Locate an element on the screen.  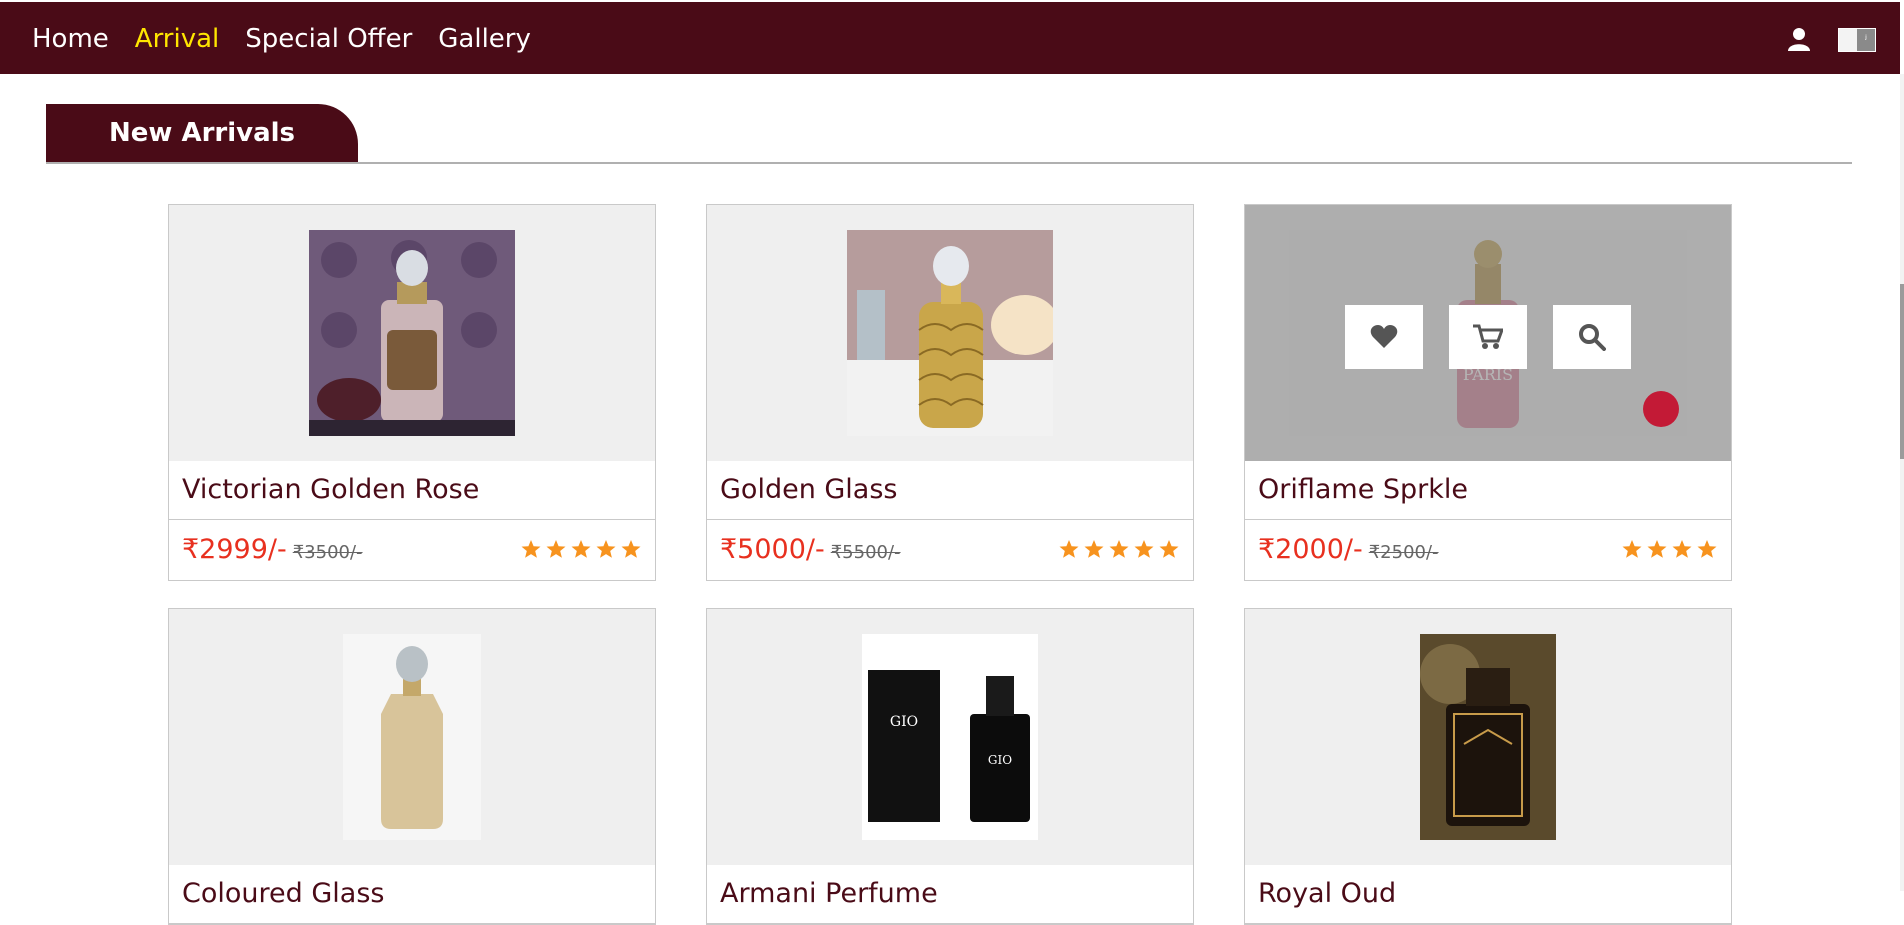
quick-view-button is located at coordinates (1592, 337).